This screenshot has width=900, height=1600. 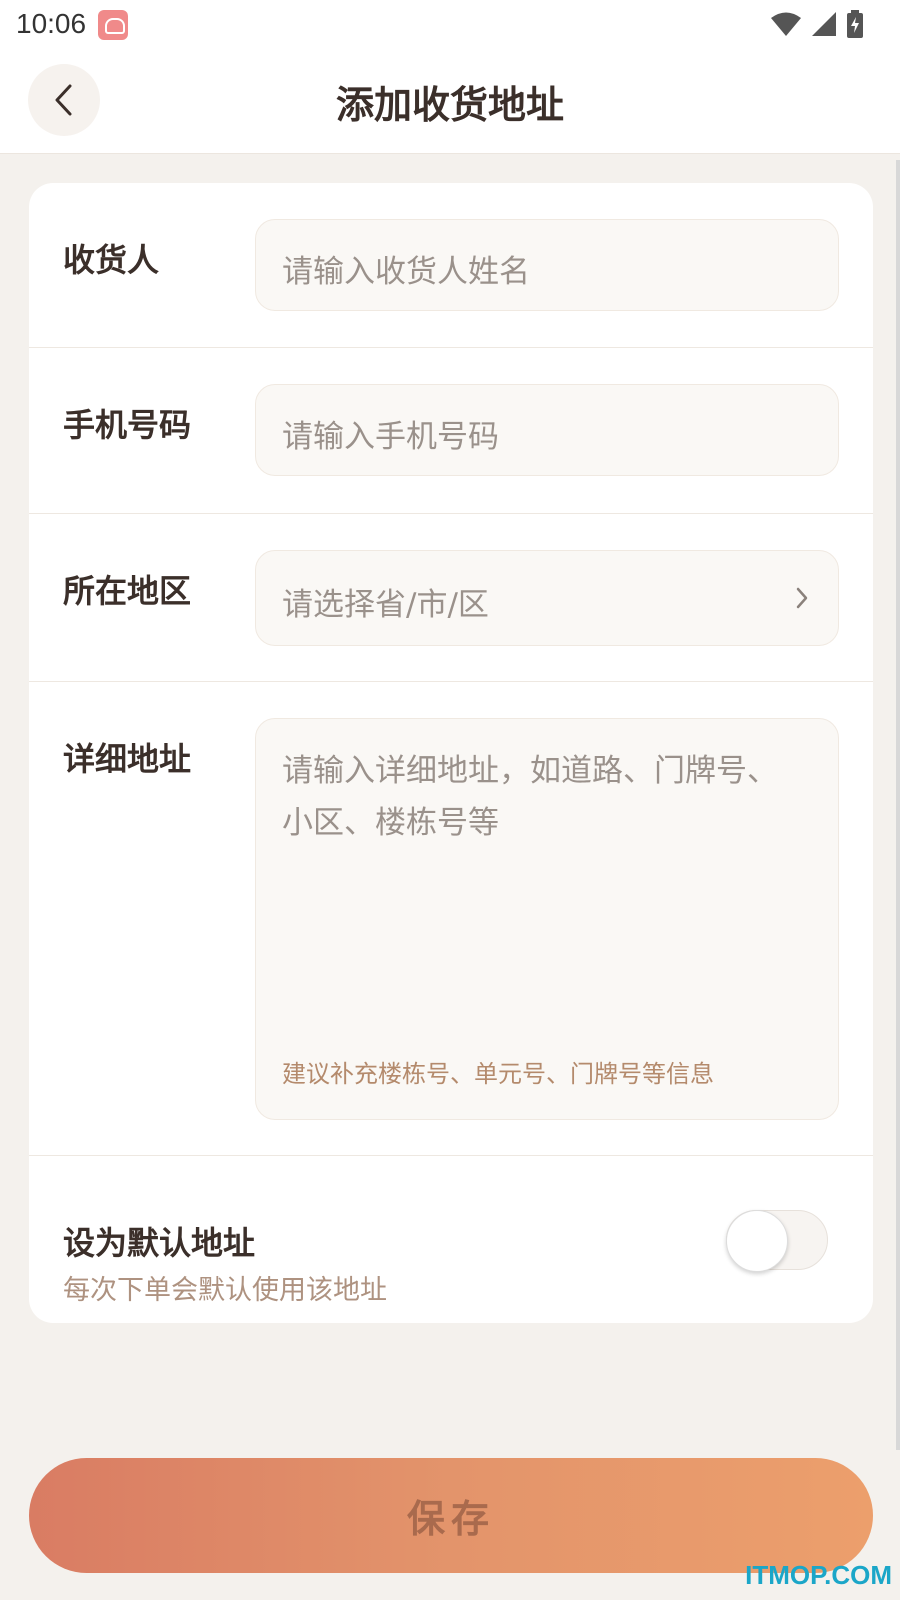 I want to click on save-button-label: 保存, so click(x=450, y=1519).